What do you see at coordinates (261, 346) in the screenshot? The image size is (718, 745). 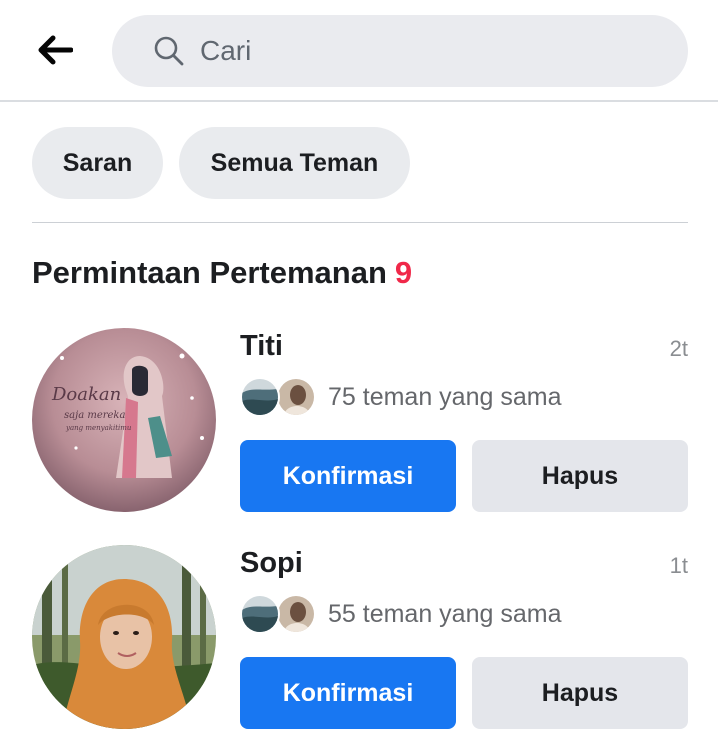 I see `requester-name: Titi` at bounding box center [261, 346].